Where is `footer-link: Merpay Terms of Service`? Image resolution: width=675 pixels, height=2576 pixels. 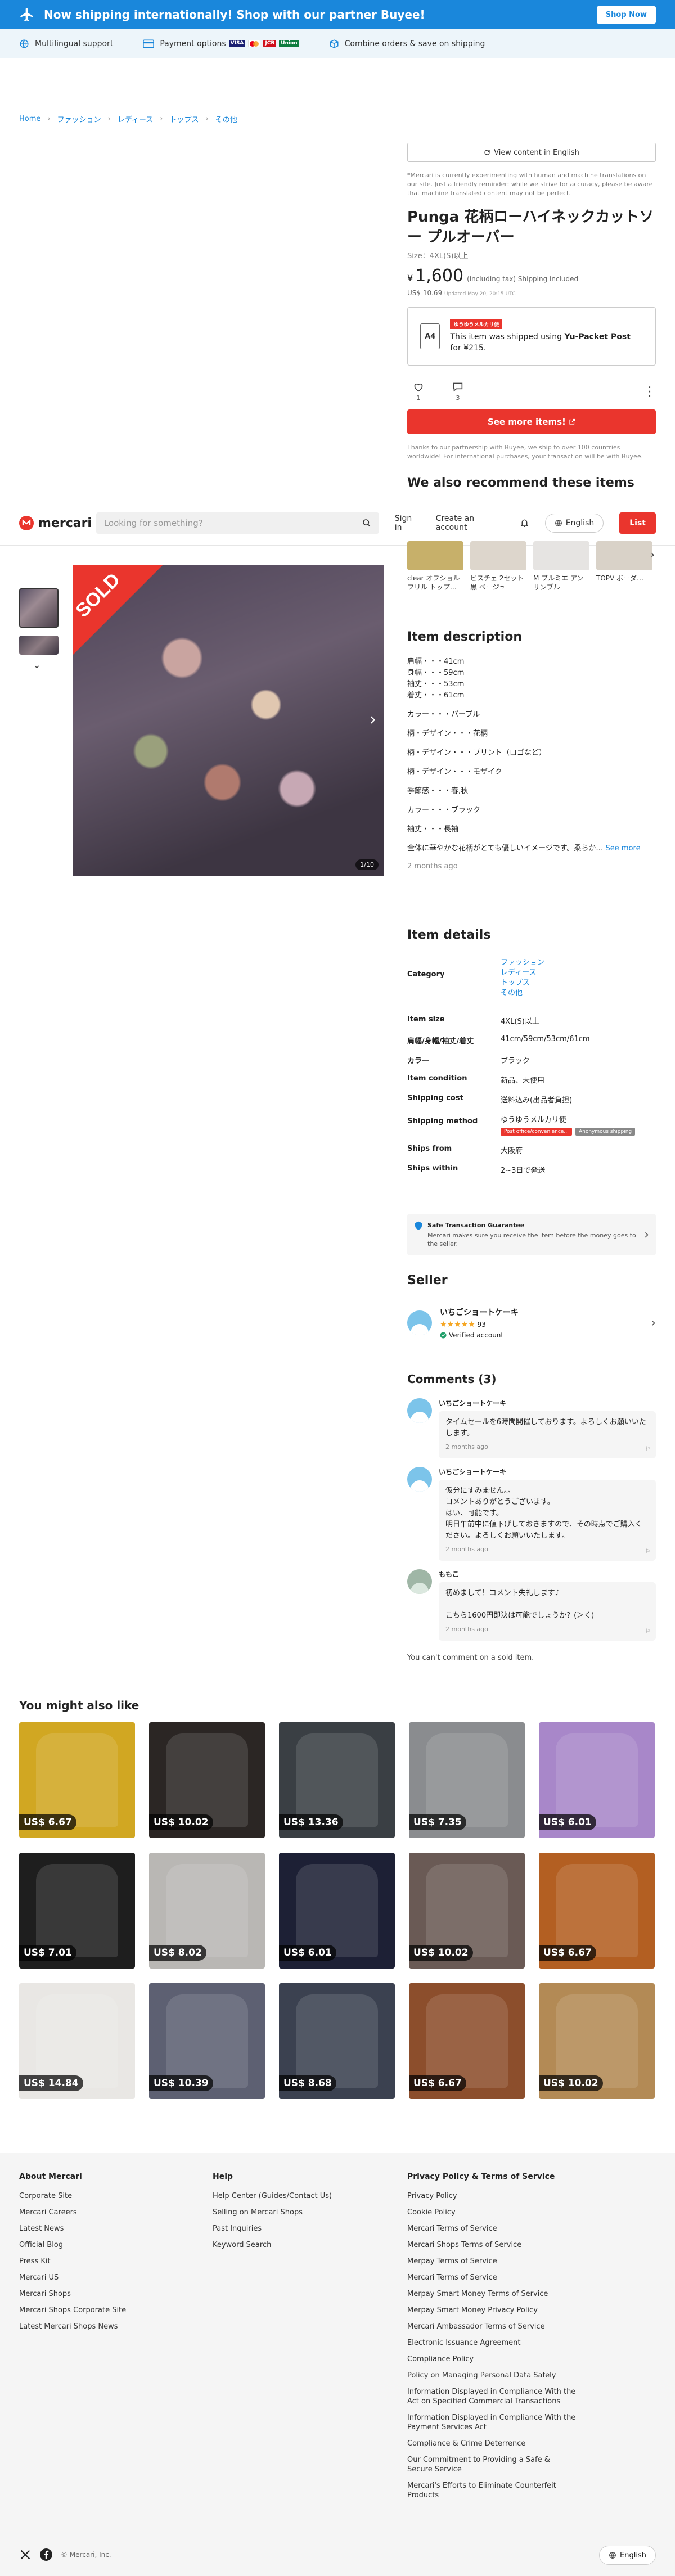
footer-link: Merpay Terms of Service is located at coordinates (491, 2261).